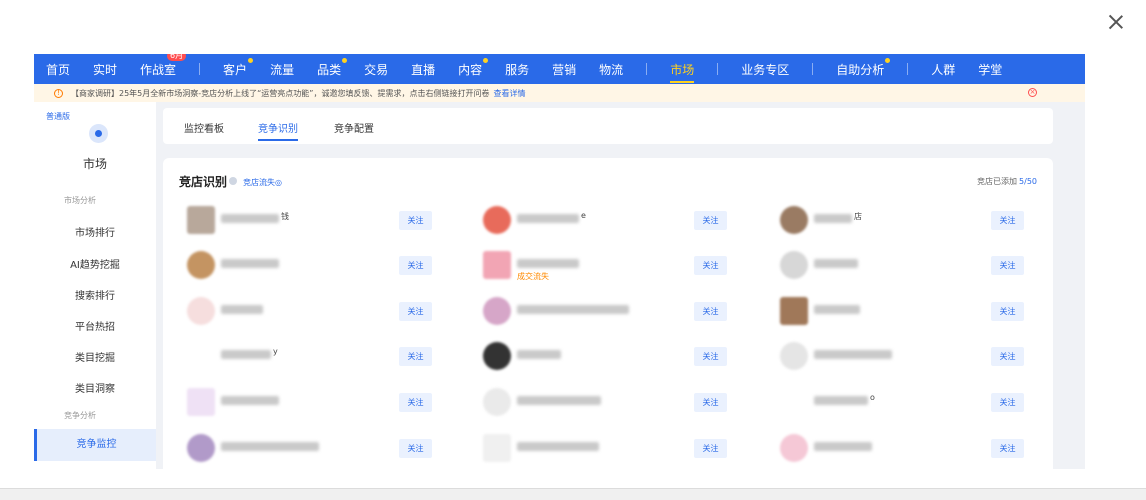 The width and height of the screenshot is (1146, 500). I want to click on nav-item-8: 直播, so click(423, 69).